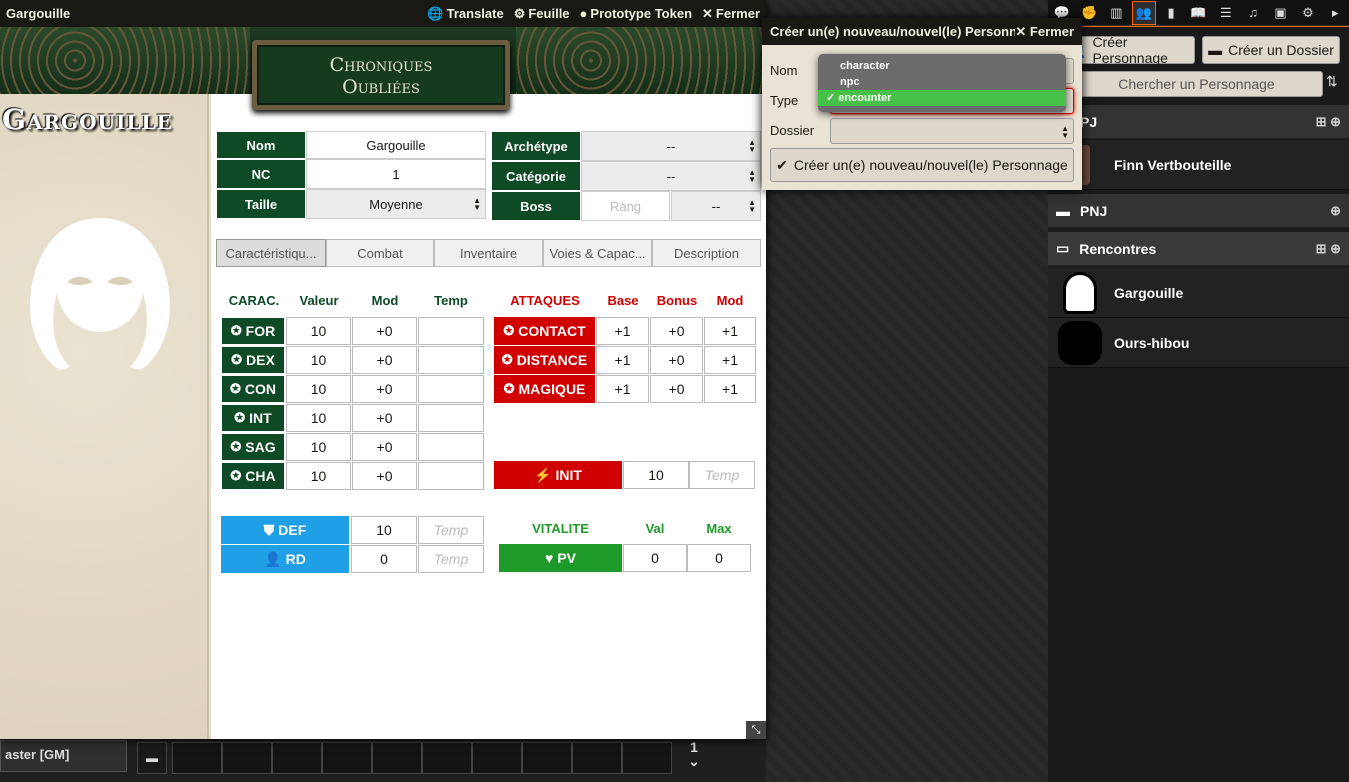 The image size is (1349, 782). I want to click on collapse-icon: ▸, so click(1335, 13).